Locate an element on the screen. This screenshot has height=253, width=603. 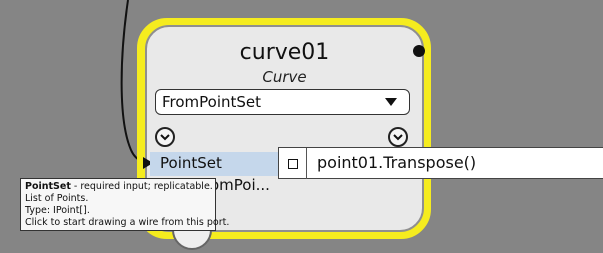
node-subtitle: Curve is located at coordinates (284, 77).